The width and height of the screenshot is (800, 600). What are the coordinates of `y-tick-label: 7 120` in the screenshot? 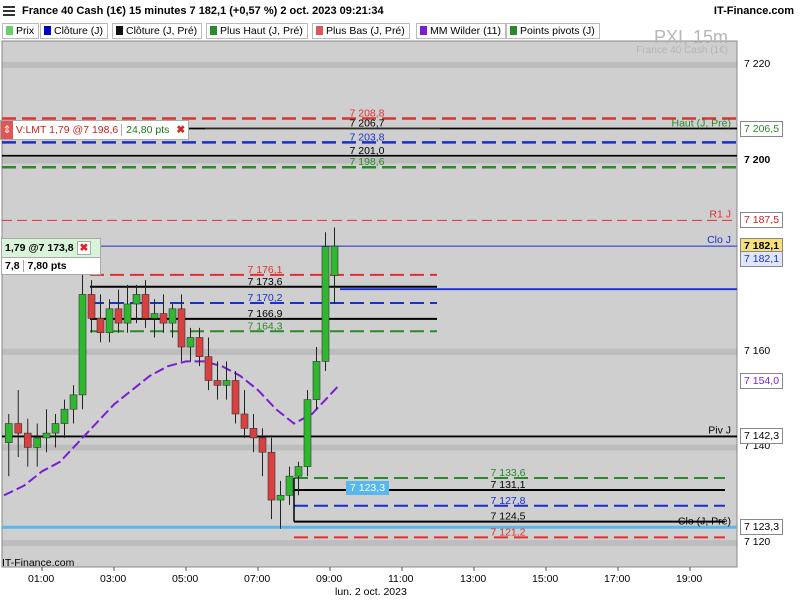 It's located at (757, 542).